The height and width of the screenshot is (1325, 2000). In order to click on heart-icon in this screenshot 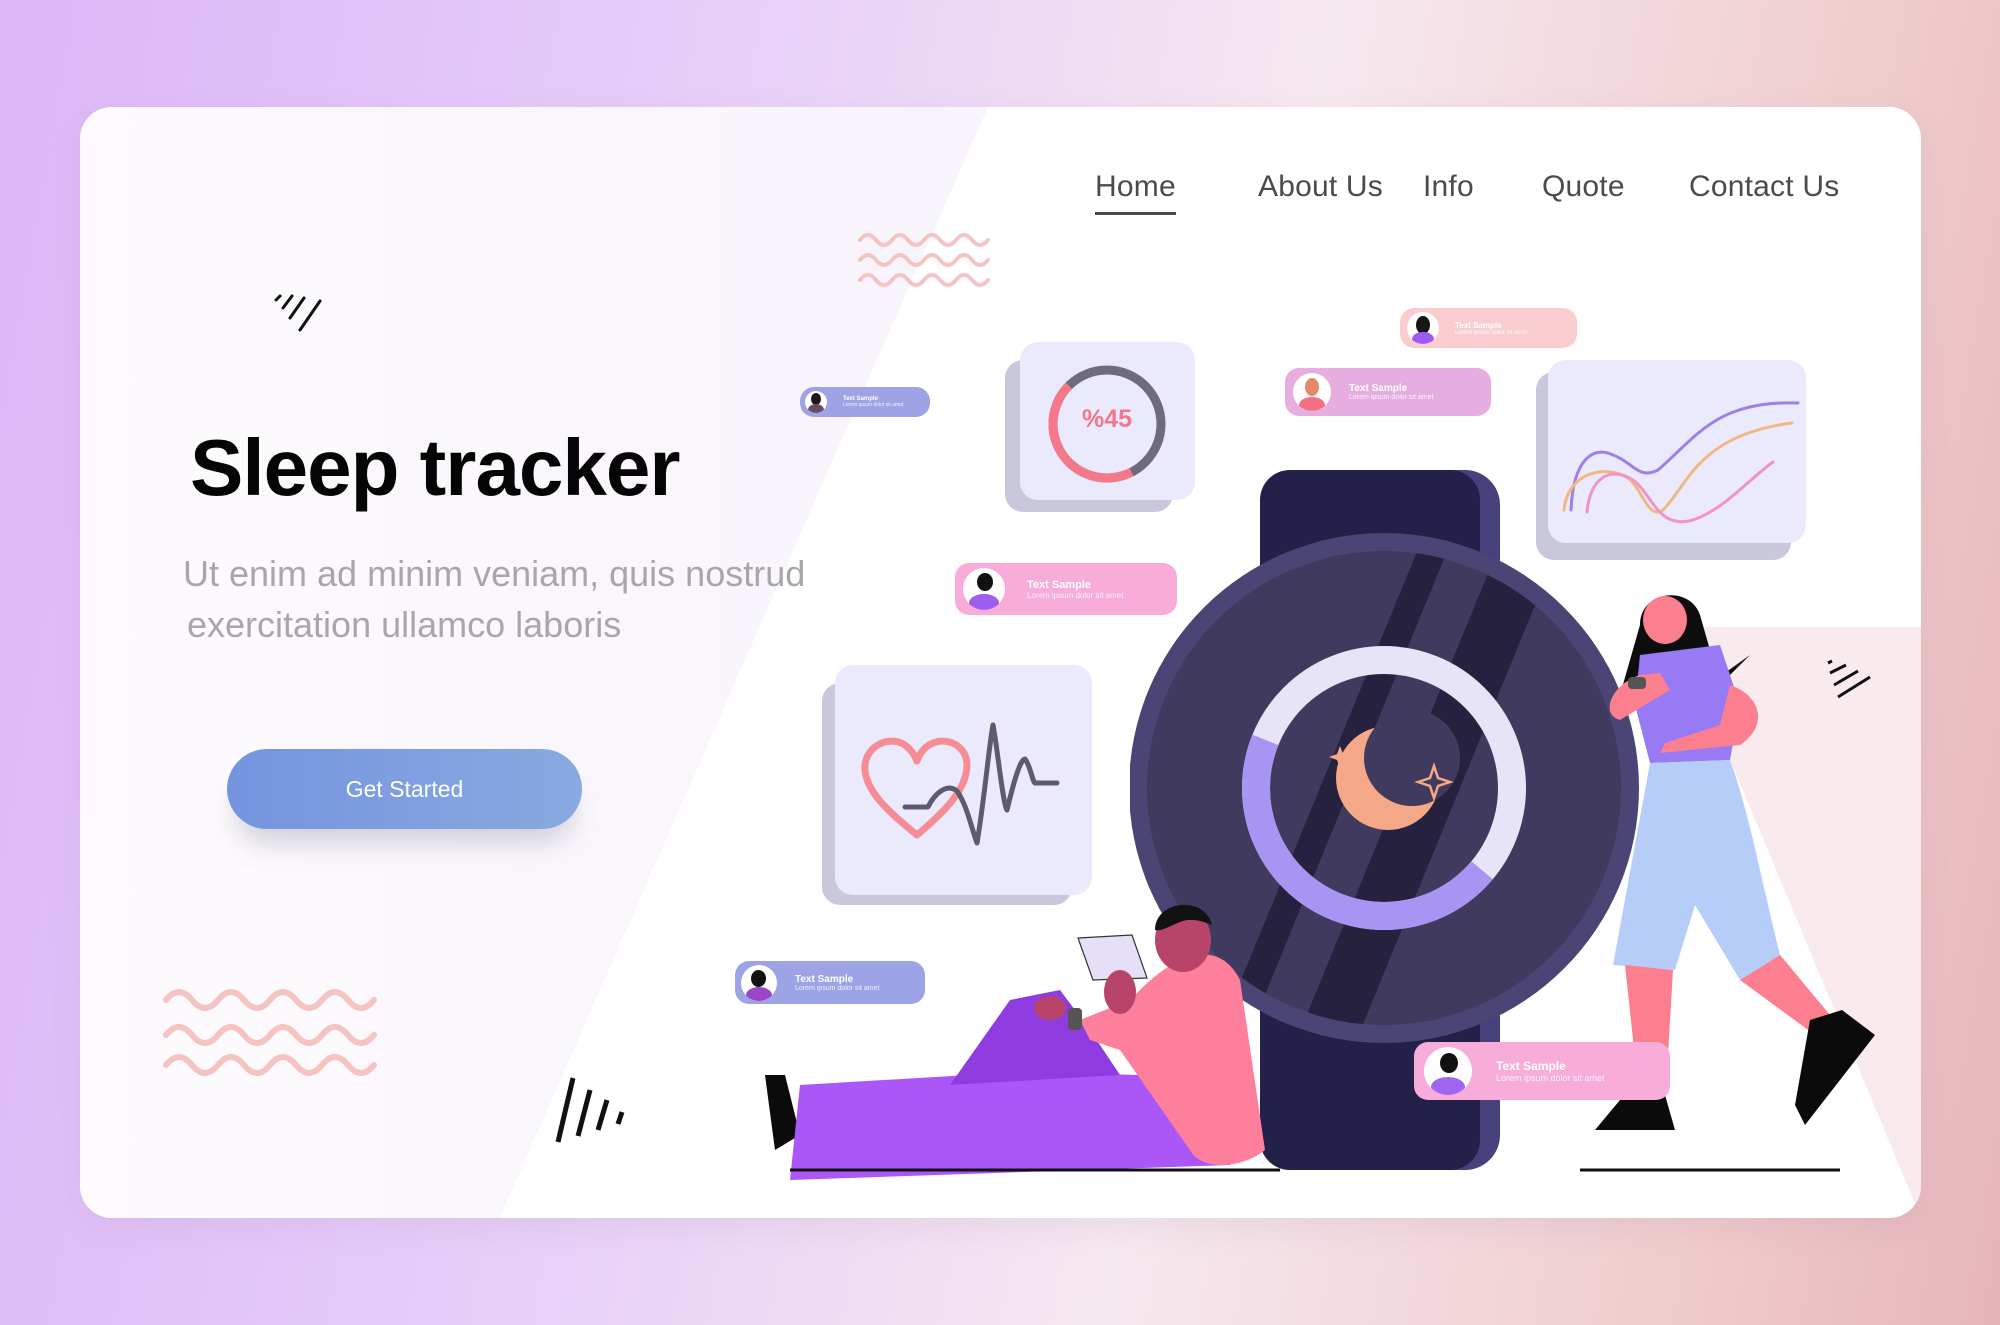, I will do `click(960, 784)`.